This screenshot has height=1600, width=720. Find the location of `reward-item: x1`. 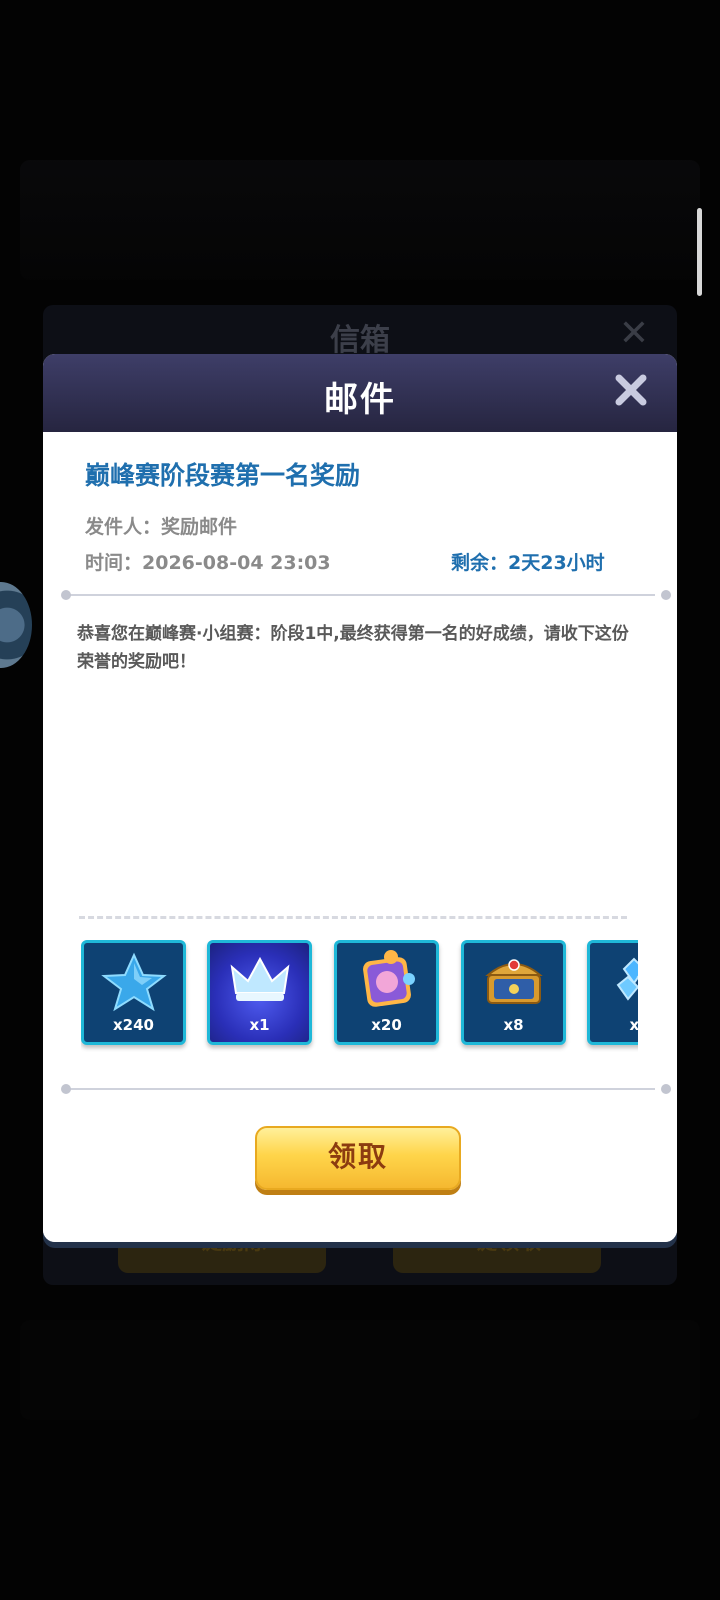

reward-item: x1 is located at coordinates (259, 992).